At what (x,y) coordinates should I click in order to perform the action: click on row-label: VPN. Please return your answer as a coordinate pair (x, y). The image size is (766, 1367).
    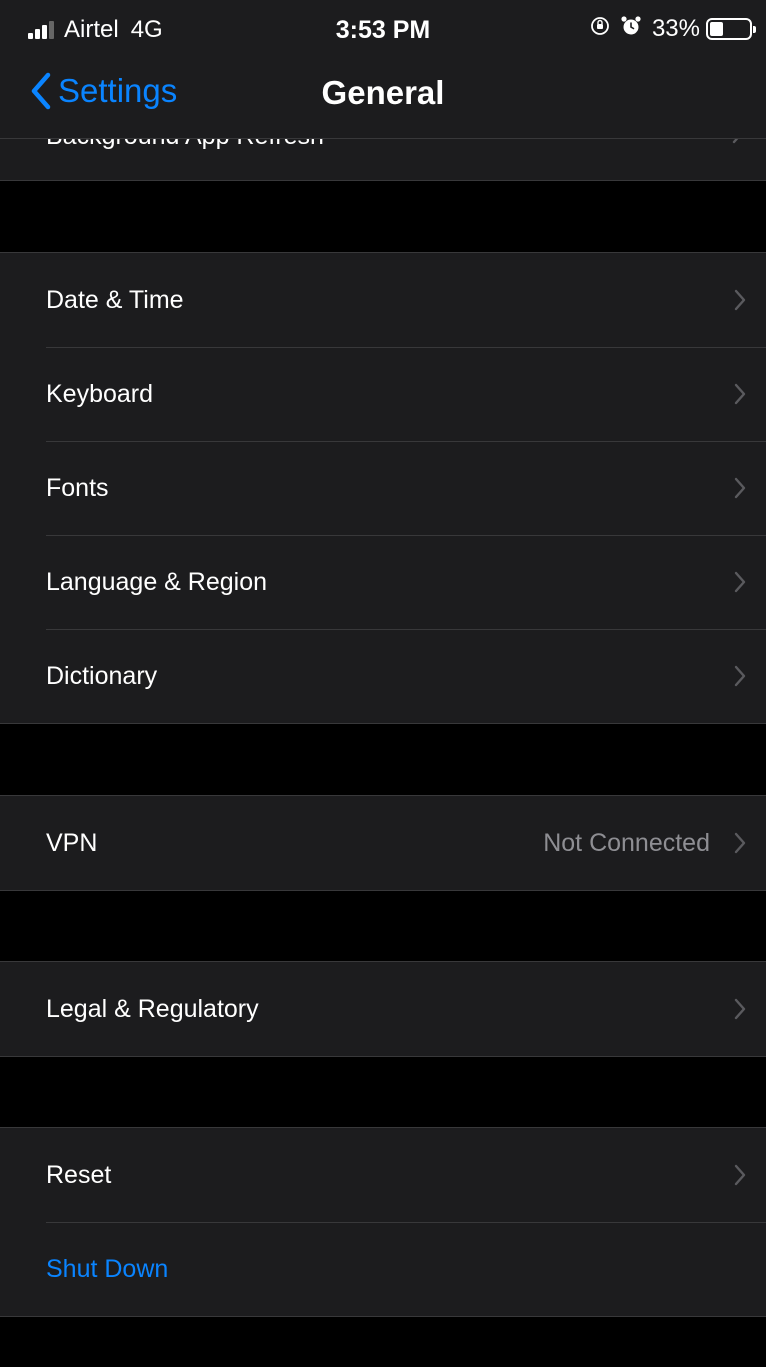
    Looking at the image, I should click on (72, 842).